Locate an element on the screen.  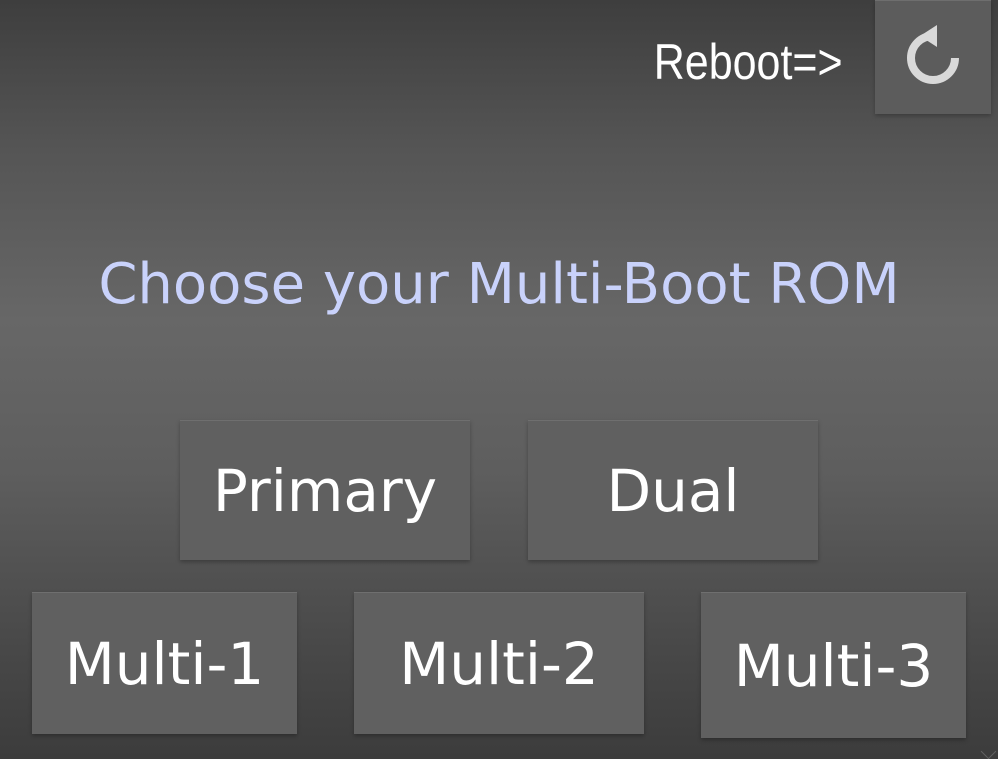
multi-3-rom-button: Multi-3 is located at coordinates (833, 665).